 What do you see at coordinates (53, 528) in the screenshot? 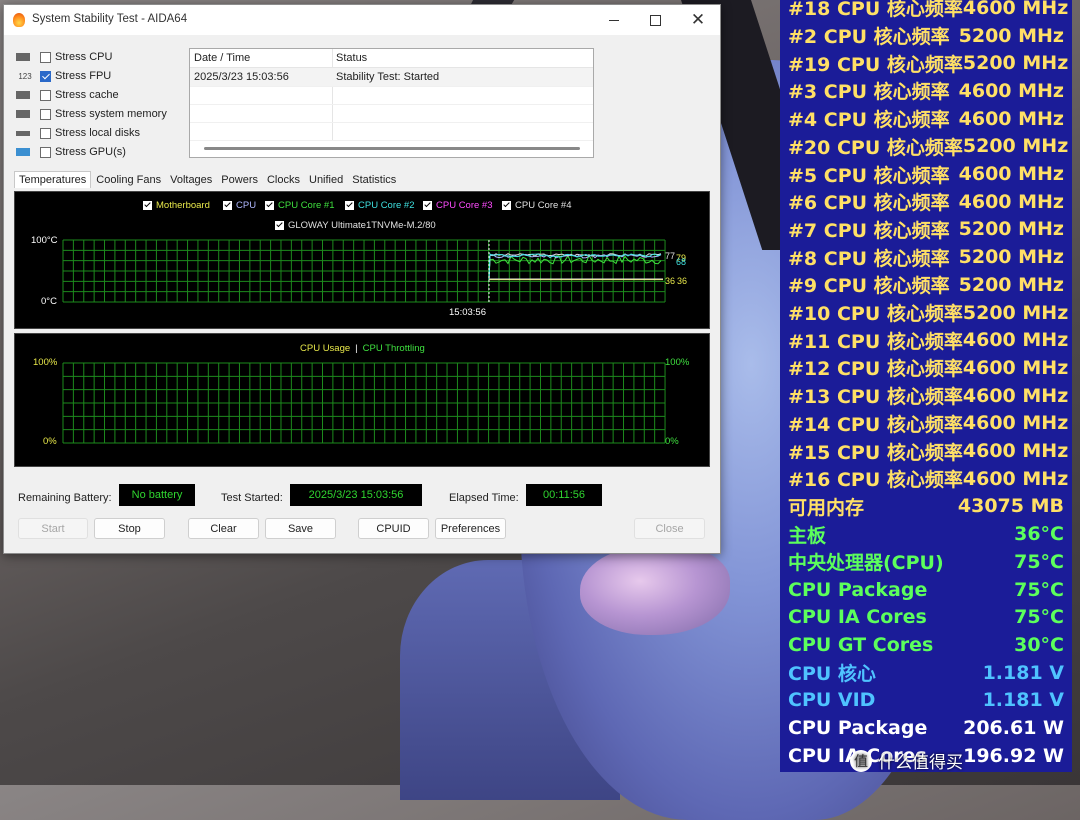
I see `start-button: Start` at bounding box center [53, 528].